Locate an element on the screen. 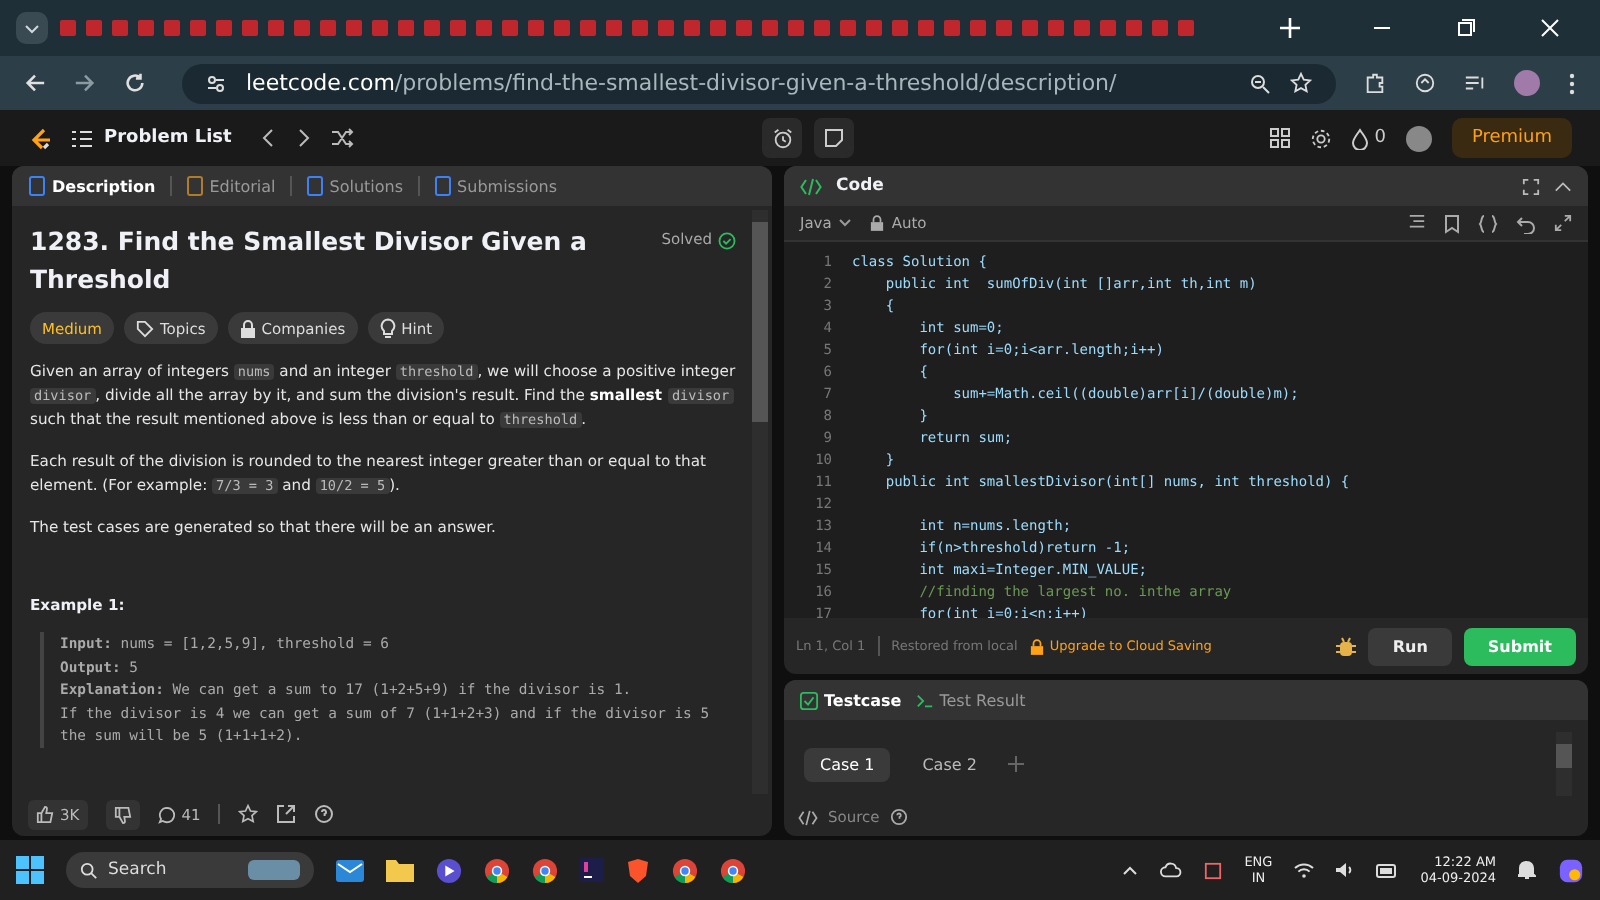  check-circle-icon is located at coordinates (727, 241).